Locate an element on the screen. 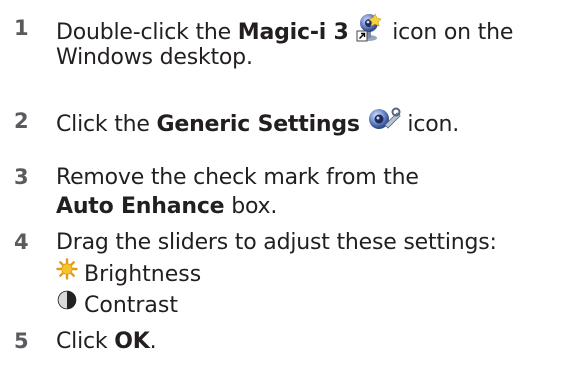 The height and width of the screenshot is (374, 561). step-text-line2: Windows desktop. is located at coordinates (154, 57).